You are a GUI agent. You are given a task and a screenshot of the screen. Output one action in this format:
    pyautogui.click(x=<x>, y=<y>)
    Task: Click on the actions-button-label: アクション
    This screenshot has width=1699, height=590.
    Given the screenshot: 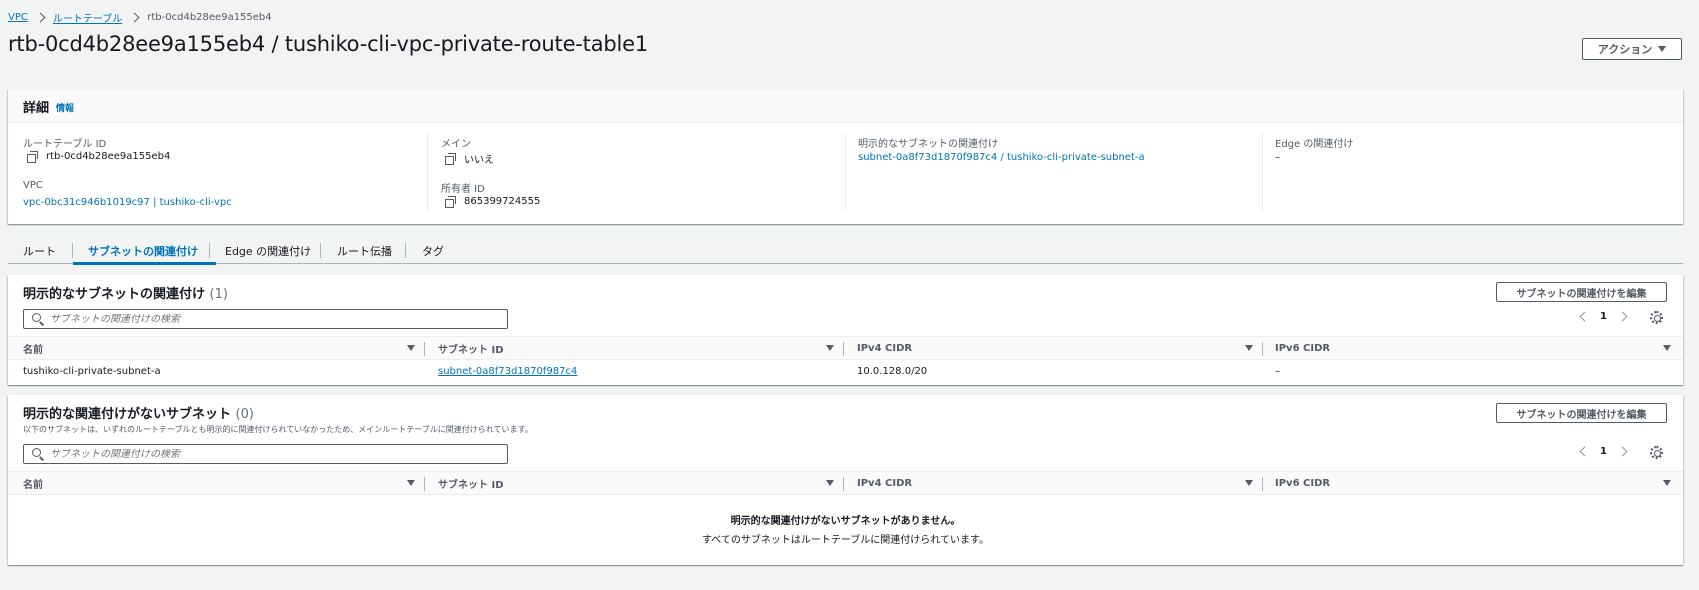 What is the action you would take?
    pyautogui.click(x=1625, y=49)
    